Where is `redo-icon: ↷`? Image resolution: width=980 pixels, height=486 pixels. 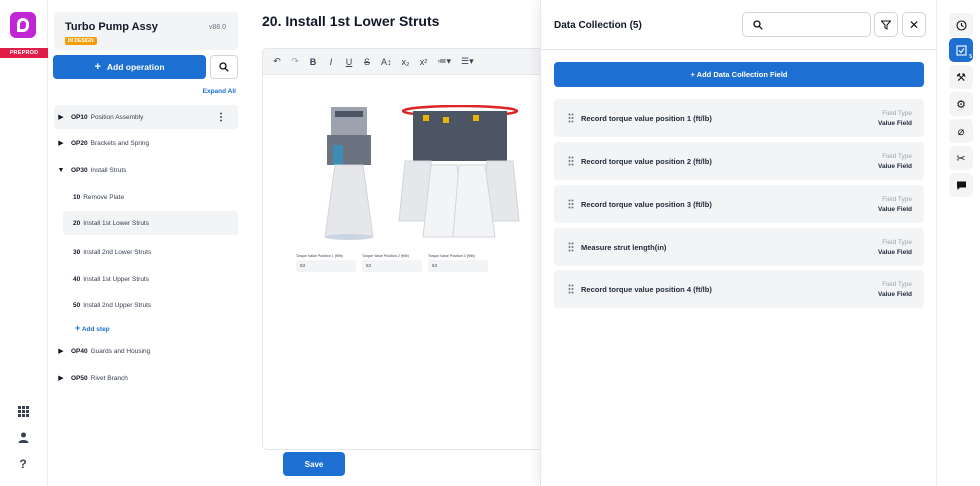
redo-icon: ↷ is located at coordinates (295, 61).